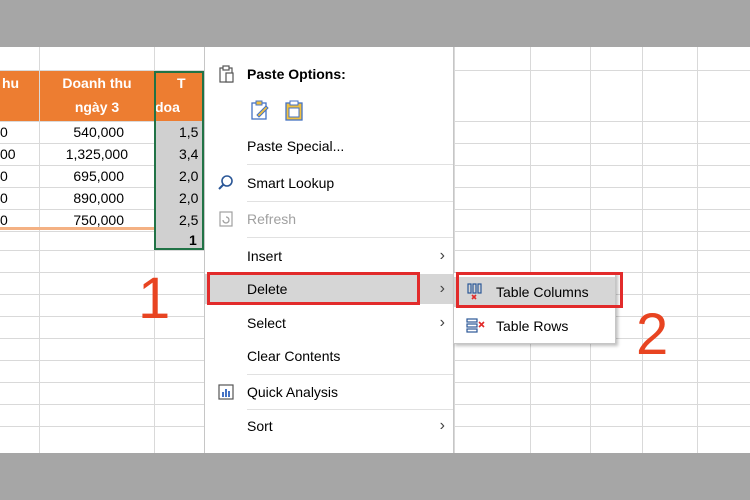 This screenshot has height=500, width=750. What do you see at coordinates (11, 83) in the screenshot?
I see `column-header-text: hu` at bounding box center [11, 83].